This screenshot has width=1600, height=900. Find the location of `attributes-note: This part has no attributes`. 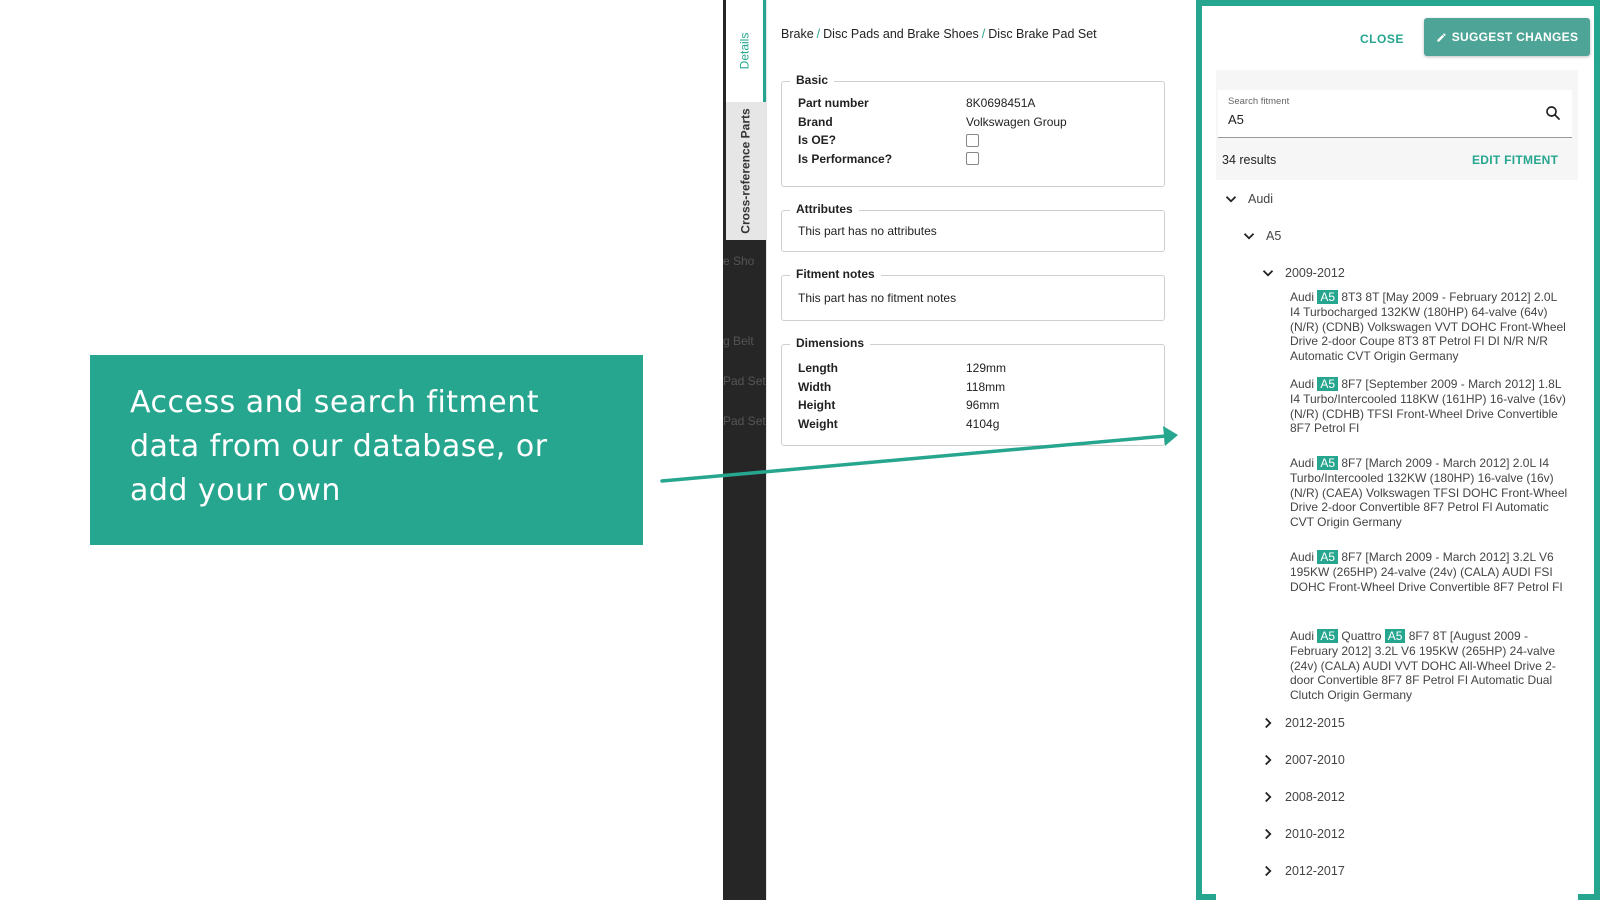

attributes-note: This part has no attributes is located at coordinates (867, 231).